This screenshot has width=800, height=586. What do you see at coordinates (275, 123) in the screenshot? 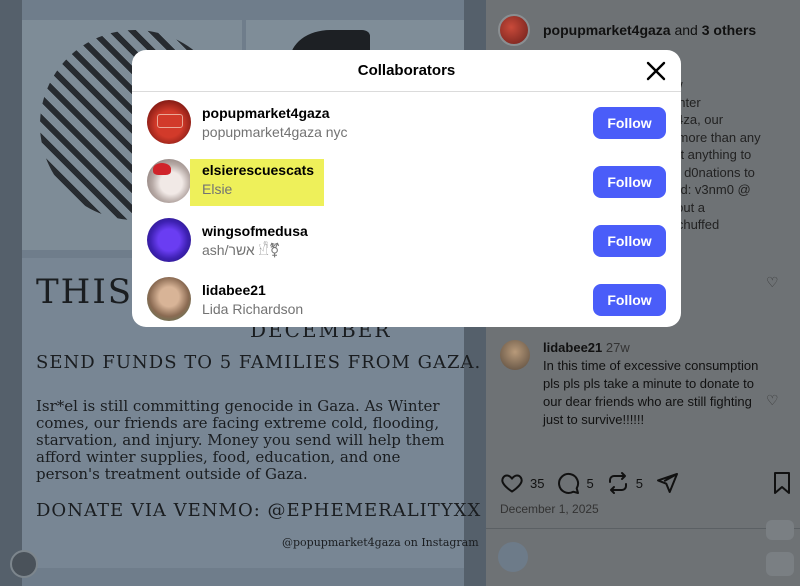
I see `collaborator-info: popupmarket4gaza popupmarket4gaza nyc` at bounding box center [275, 123].